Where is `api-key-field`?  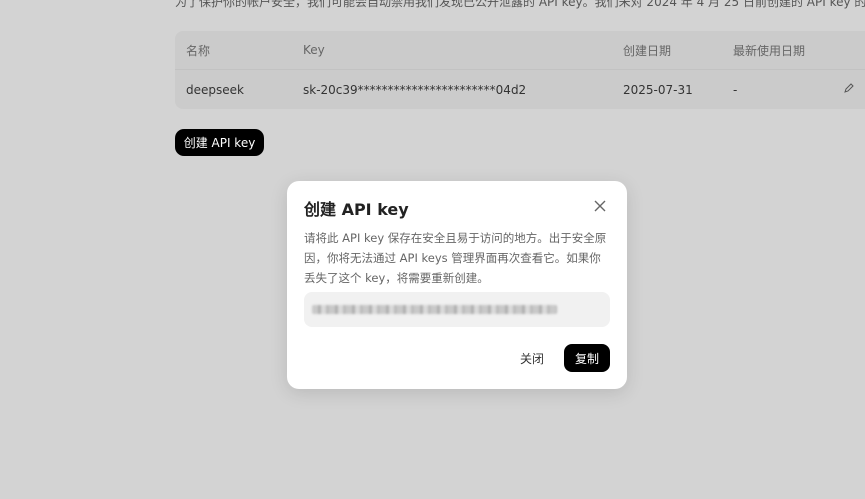 api-key-field is located at coordinates (457, 309).